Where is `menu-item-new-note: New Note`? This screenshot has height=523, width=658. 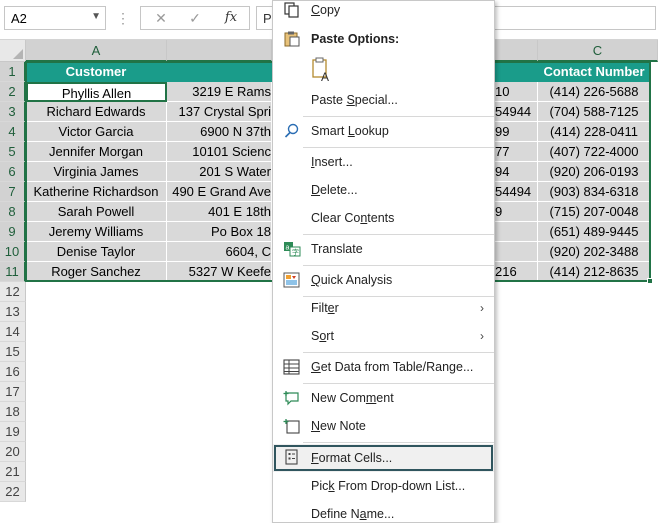
menu-item-new-note: New Note is located at coordinates (383, 426).